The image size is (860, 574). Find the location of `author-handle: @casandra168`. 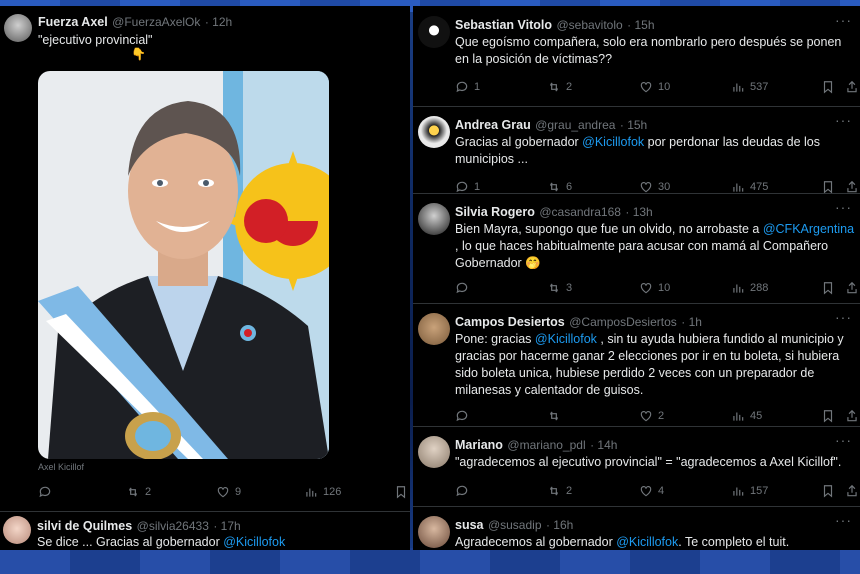

author-handle: @casandra168 is located at coordinates (580, 212).